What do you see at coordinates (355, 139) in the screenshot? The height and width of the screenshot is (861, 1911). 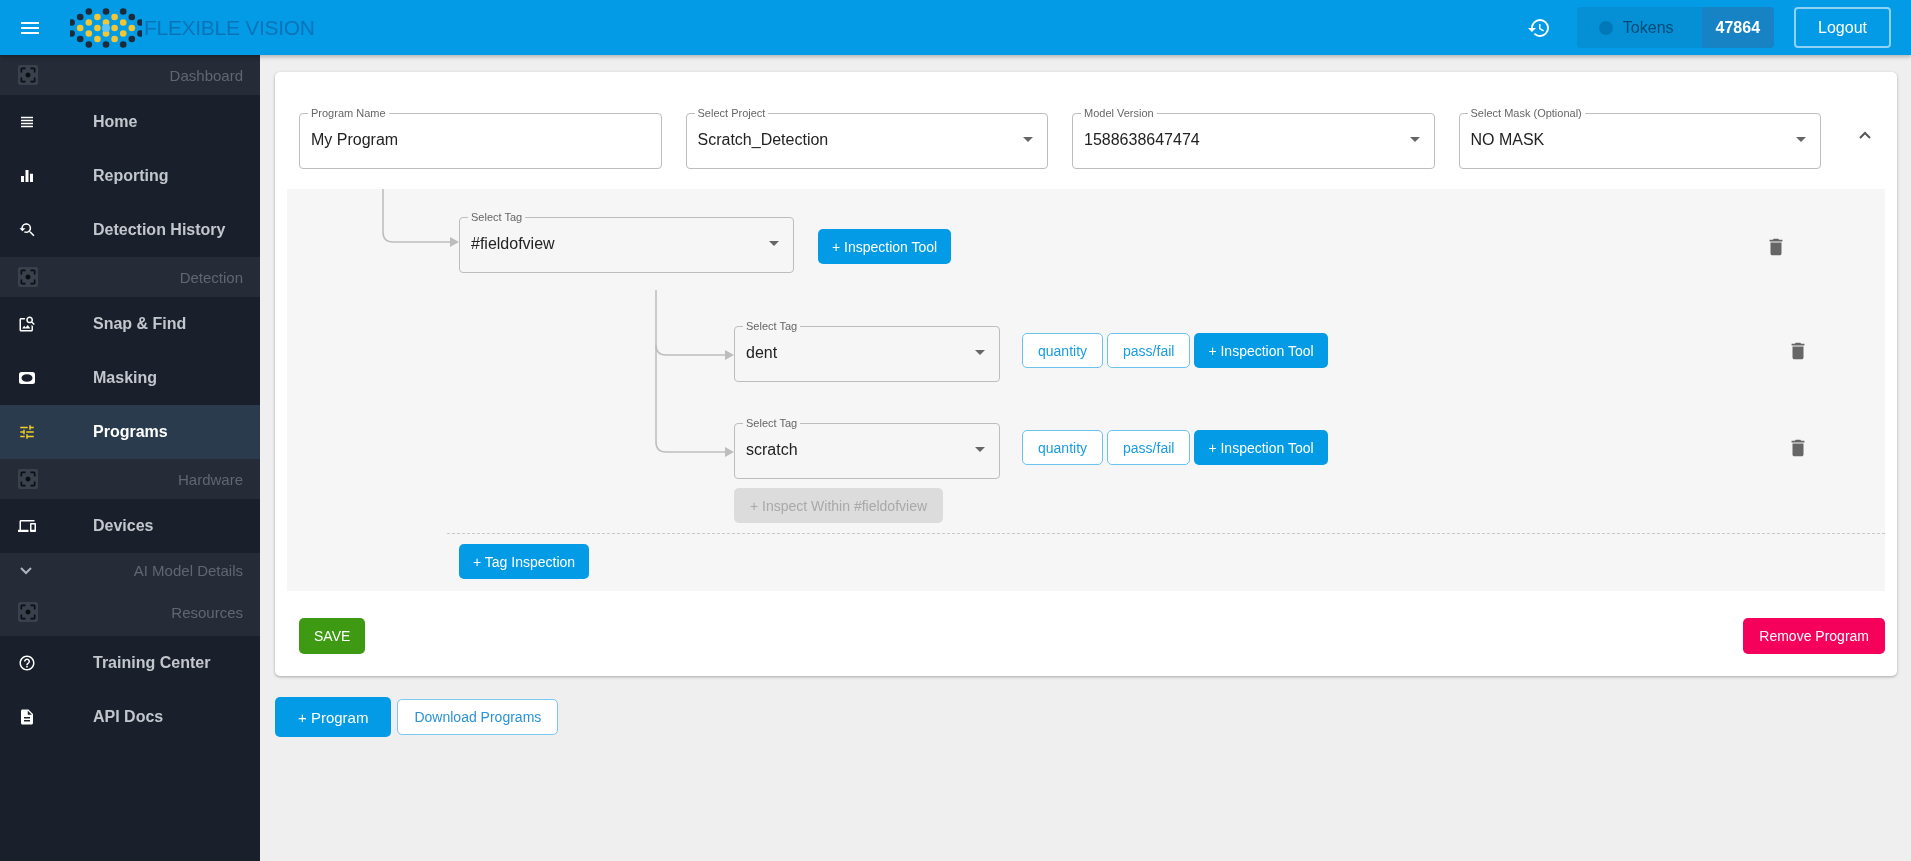 I see `field-value: My Program` at bounding box center [355, 139].